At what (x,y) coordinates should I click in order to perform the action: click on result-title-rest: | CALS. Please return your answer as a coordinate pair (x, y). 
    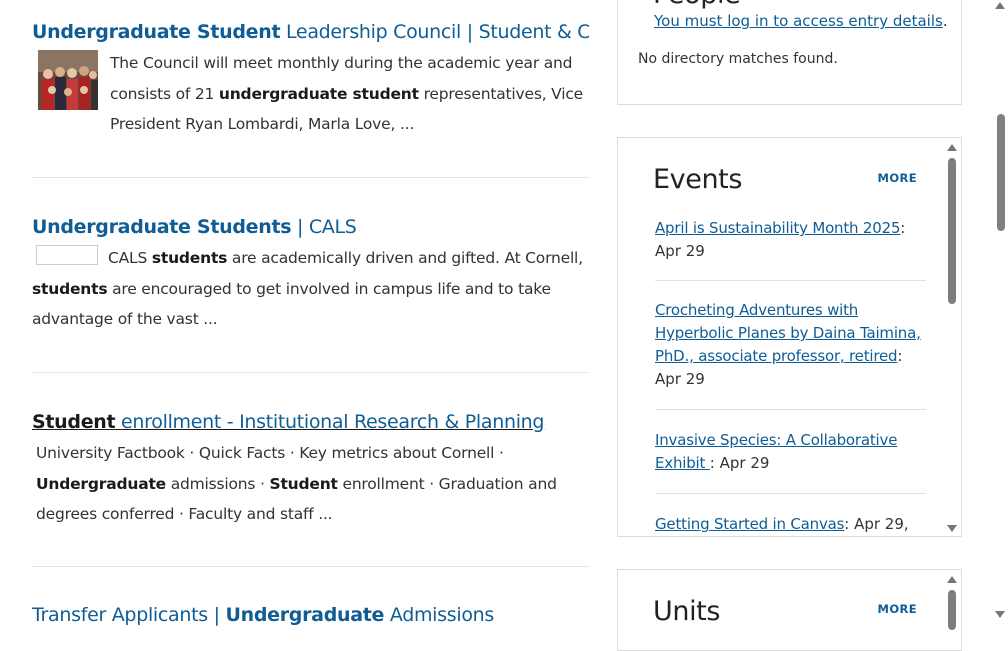
    Looking at the image, I should click on (324, 227).